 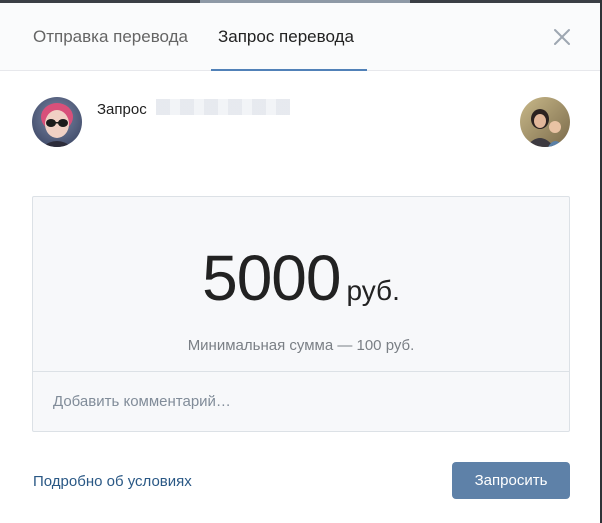 I want to click on sender-avatar, so click(x=57, y=122).